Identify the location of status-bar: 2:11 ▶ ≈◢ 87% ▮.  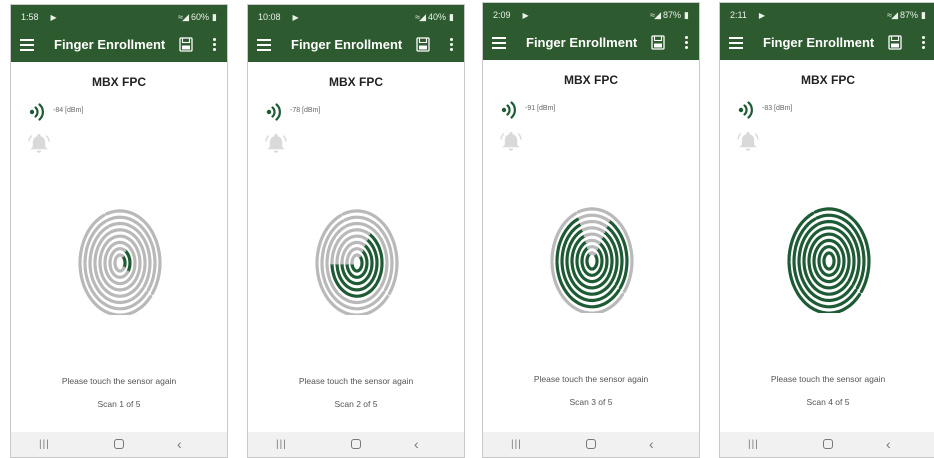
(827, 15).